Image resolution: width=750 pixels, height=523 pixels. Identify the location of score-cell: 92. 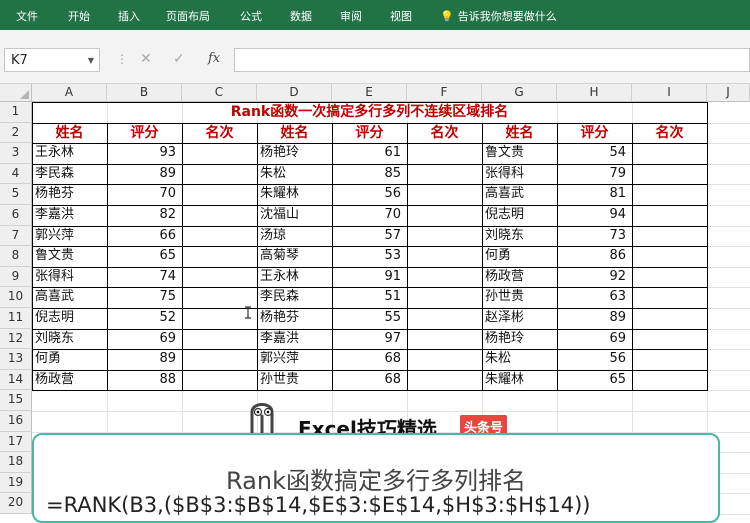
(594, 277).